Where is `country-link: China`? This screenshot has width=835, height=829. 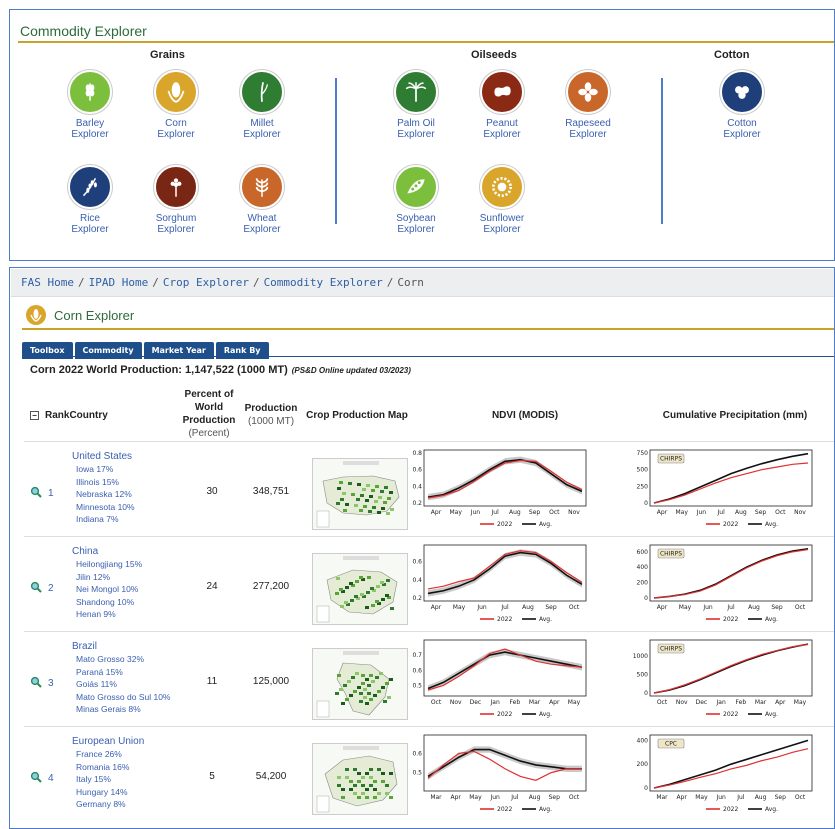 country-link: China is located at coordinates (85, 551).